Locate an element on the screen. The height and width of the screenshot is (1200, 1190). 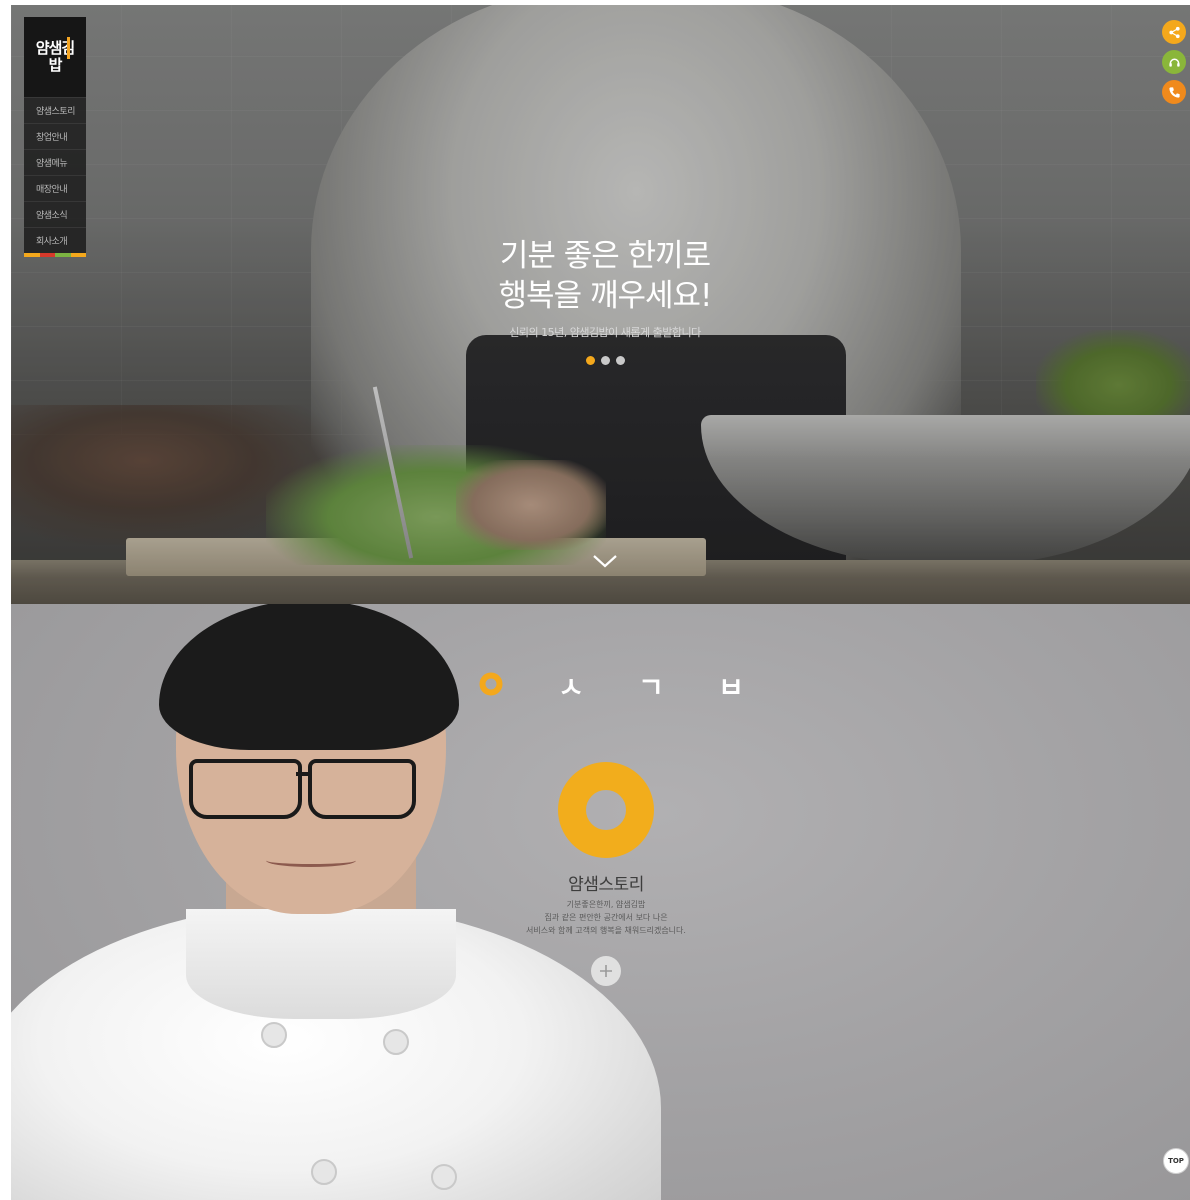
quick-buttons is located at coordinates (1174, 62).